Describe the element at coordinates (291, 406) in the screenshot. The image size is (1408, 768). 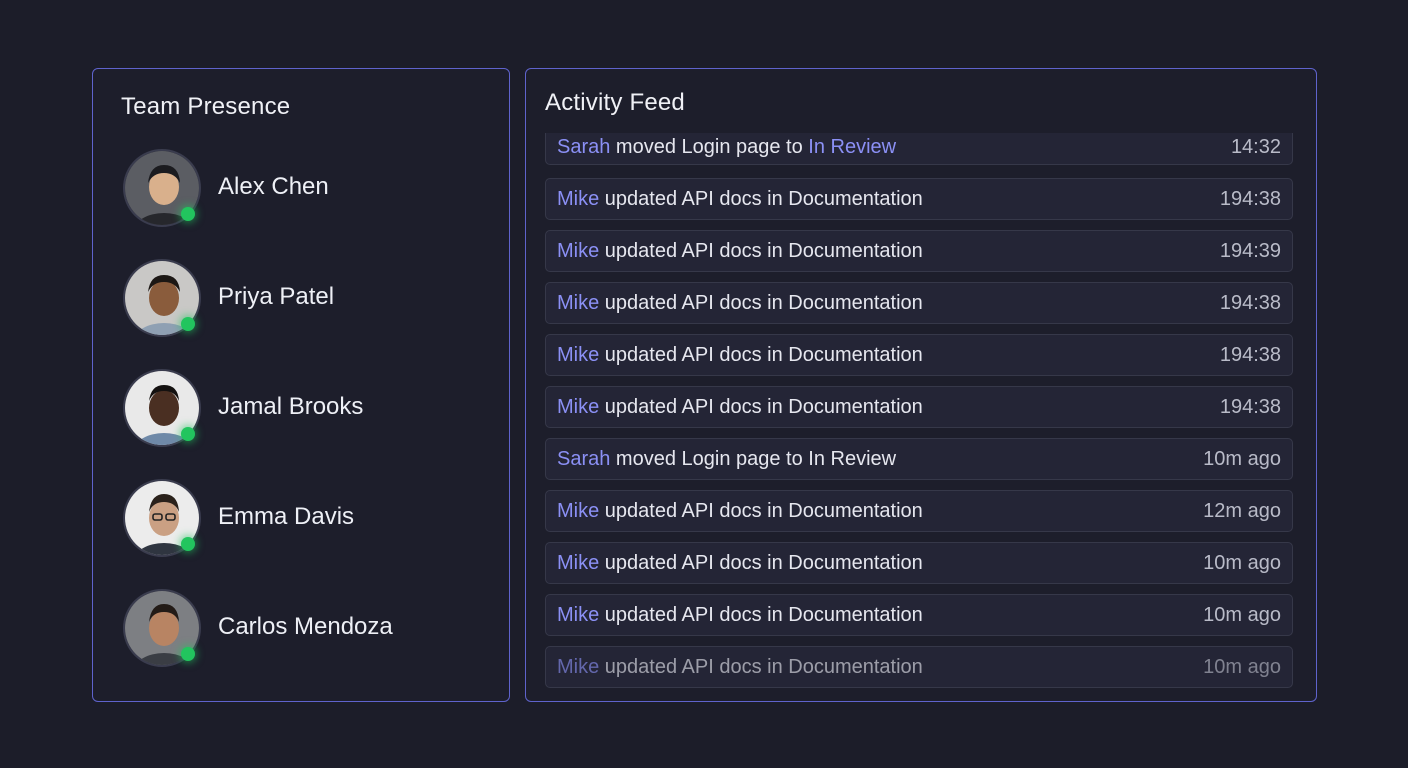
I see `member-name: Jamal Brooks` at that location.